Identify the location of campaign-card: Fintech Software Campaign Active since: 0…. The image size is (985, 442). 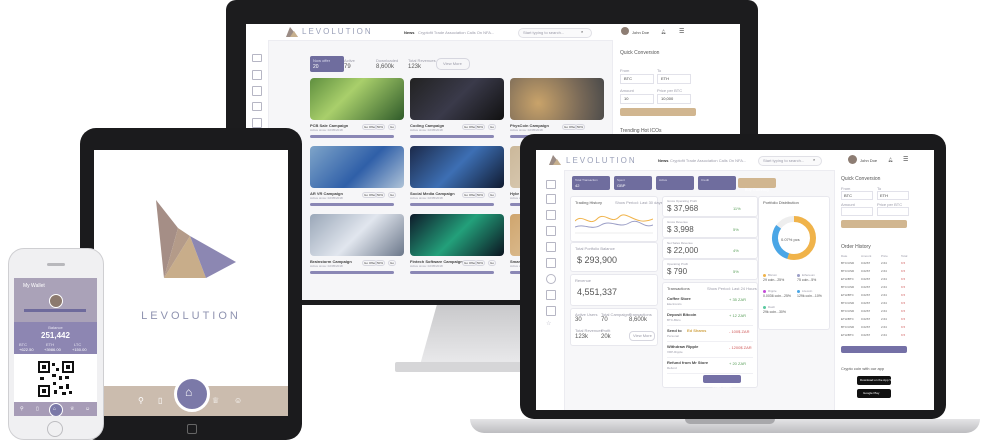
(457, 246).